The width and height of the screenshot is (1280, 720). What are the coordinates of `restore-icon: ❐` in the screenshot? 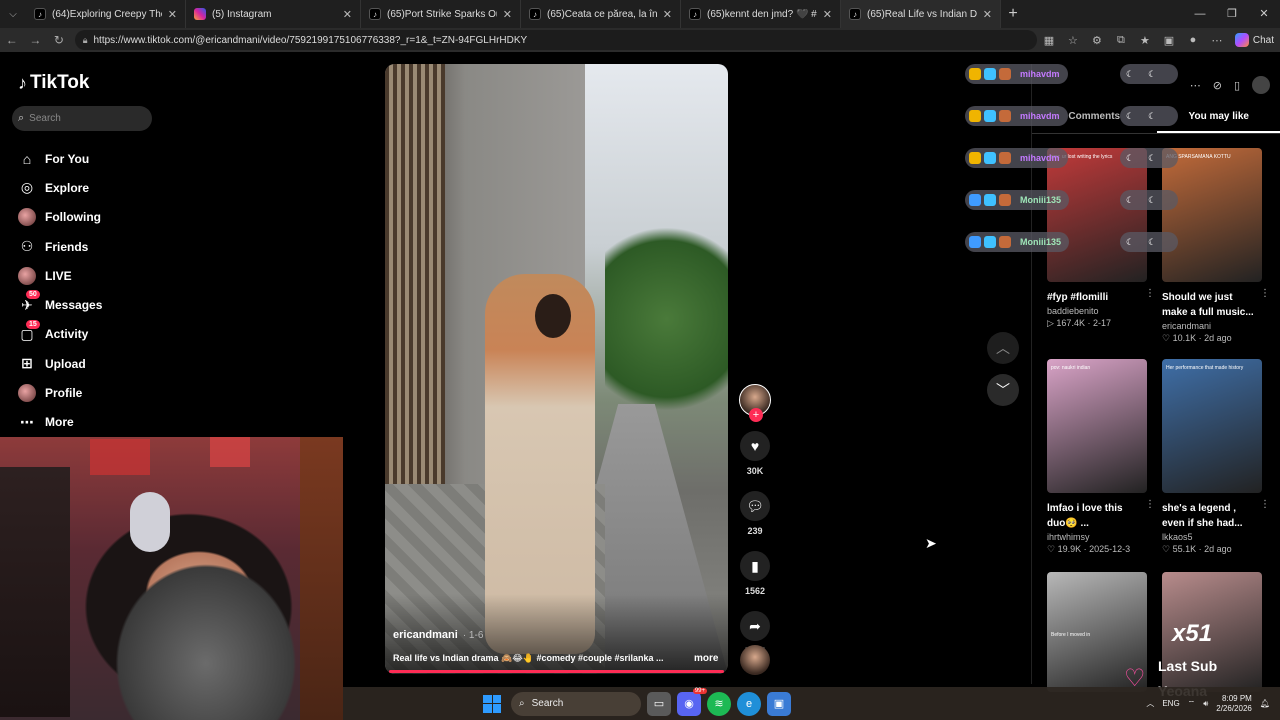 It's located at (1232, 14).